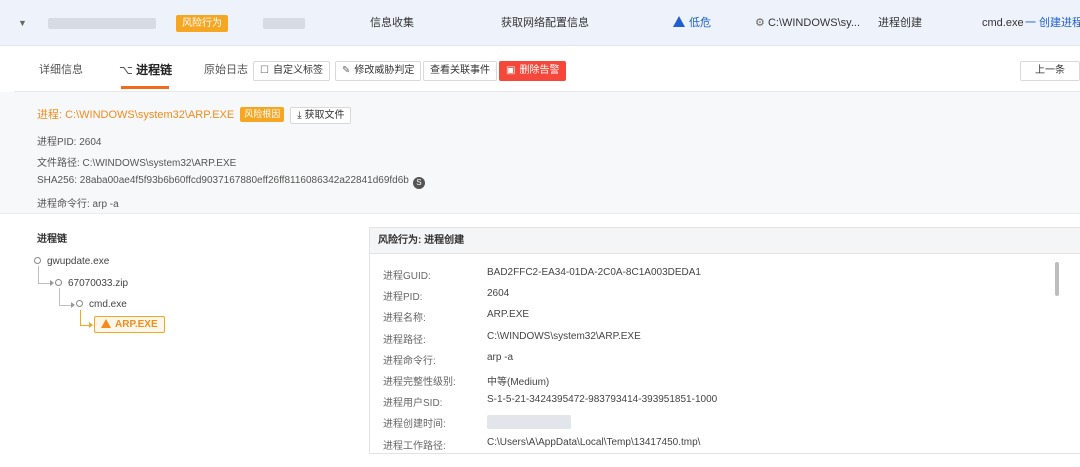 The height and width of the screenshot is (467, 1080). I want to click on risk-root-tag: 风险根因, so click(262, 114).